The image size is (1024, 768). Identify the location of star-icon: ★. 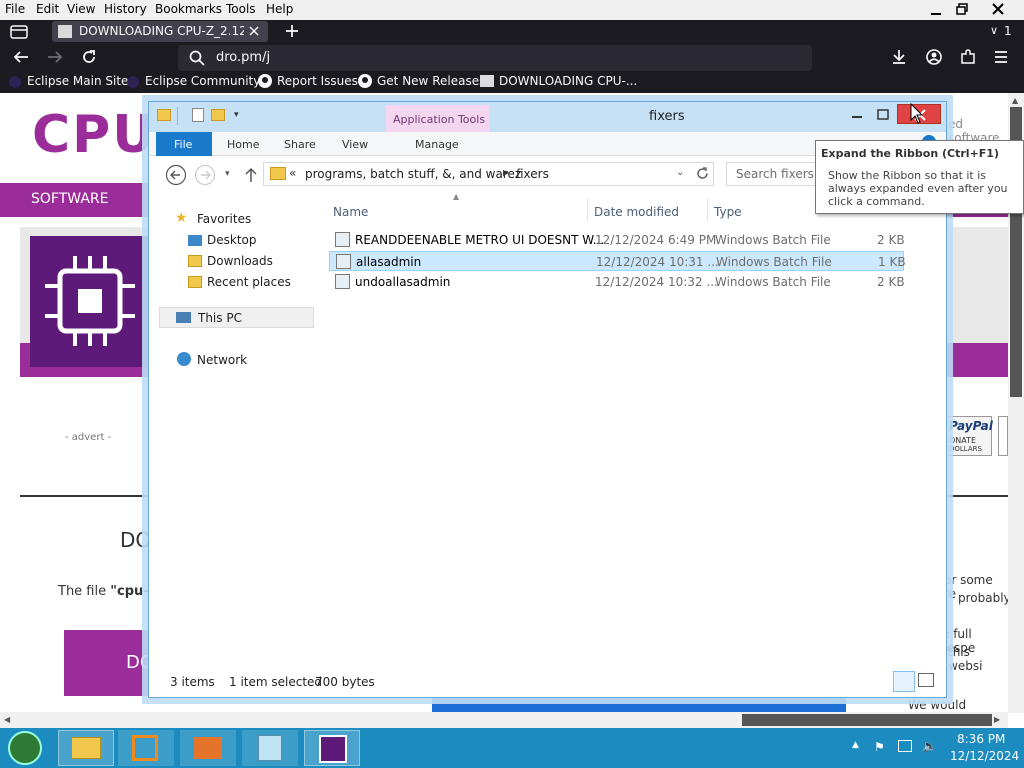
(181, 218).